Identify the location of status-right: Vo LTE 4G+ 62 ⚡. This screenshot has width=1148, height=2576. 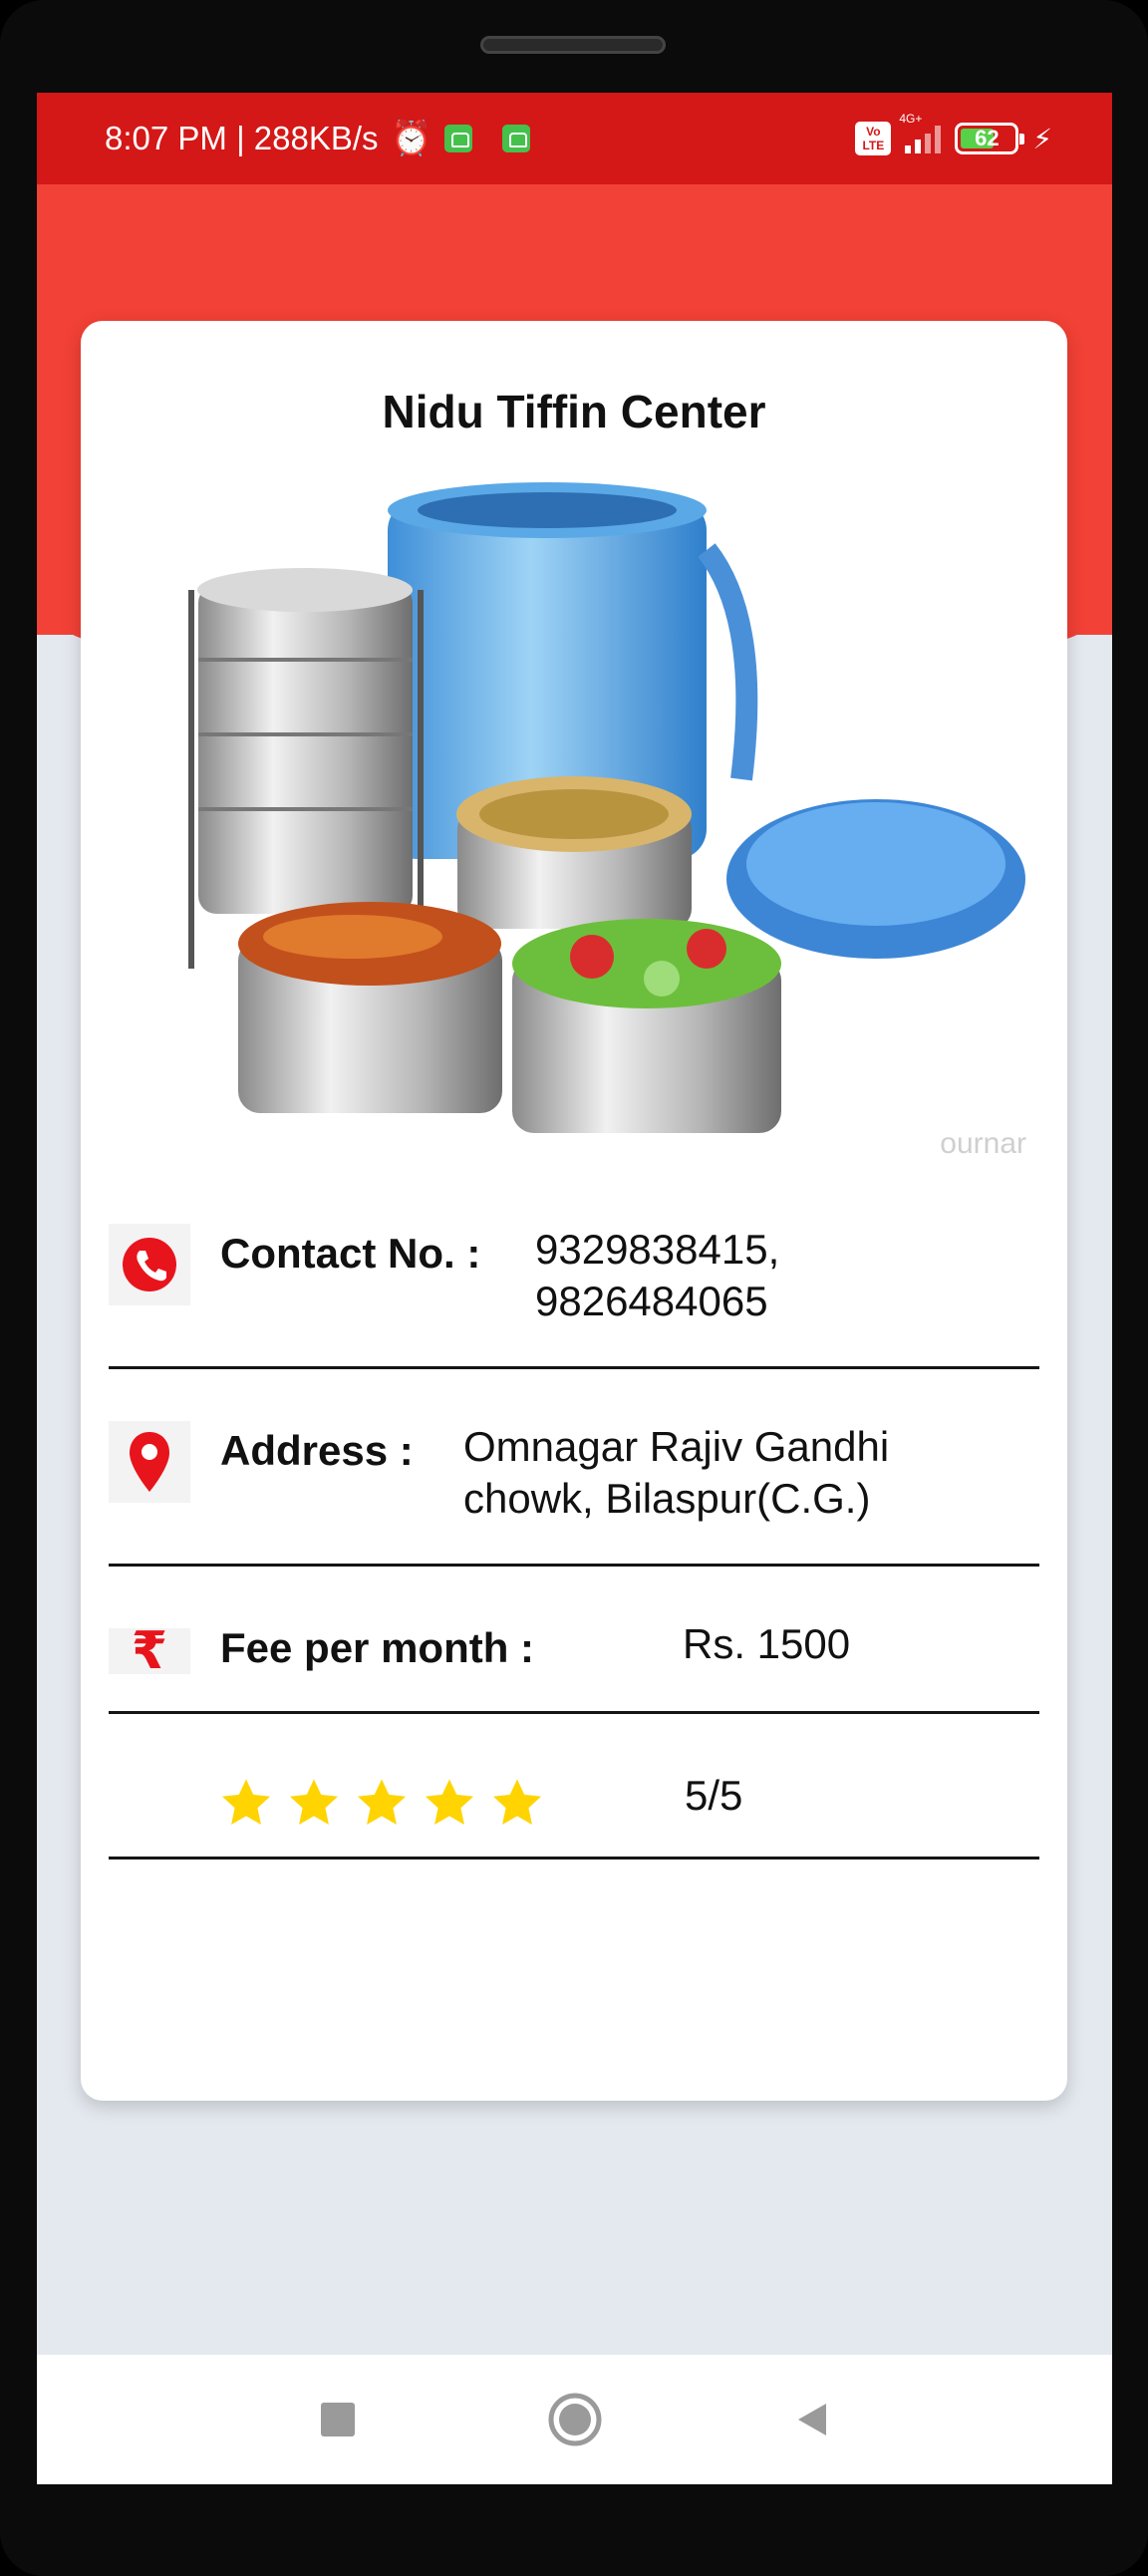
(953, 138).